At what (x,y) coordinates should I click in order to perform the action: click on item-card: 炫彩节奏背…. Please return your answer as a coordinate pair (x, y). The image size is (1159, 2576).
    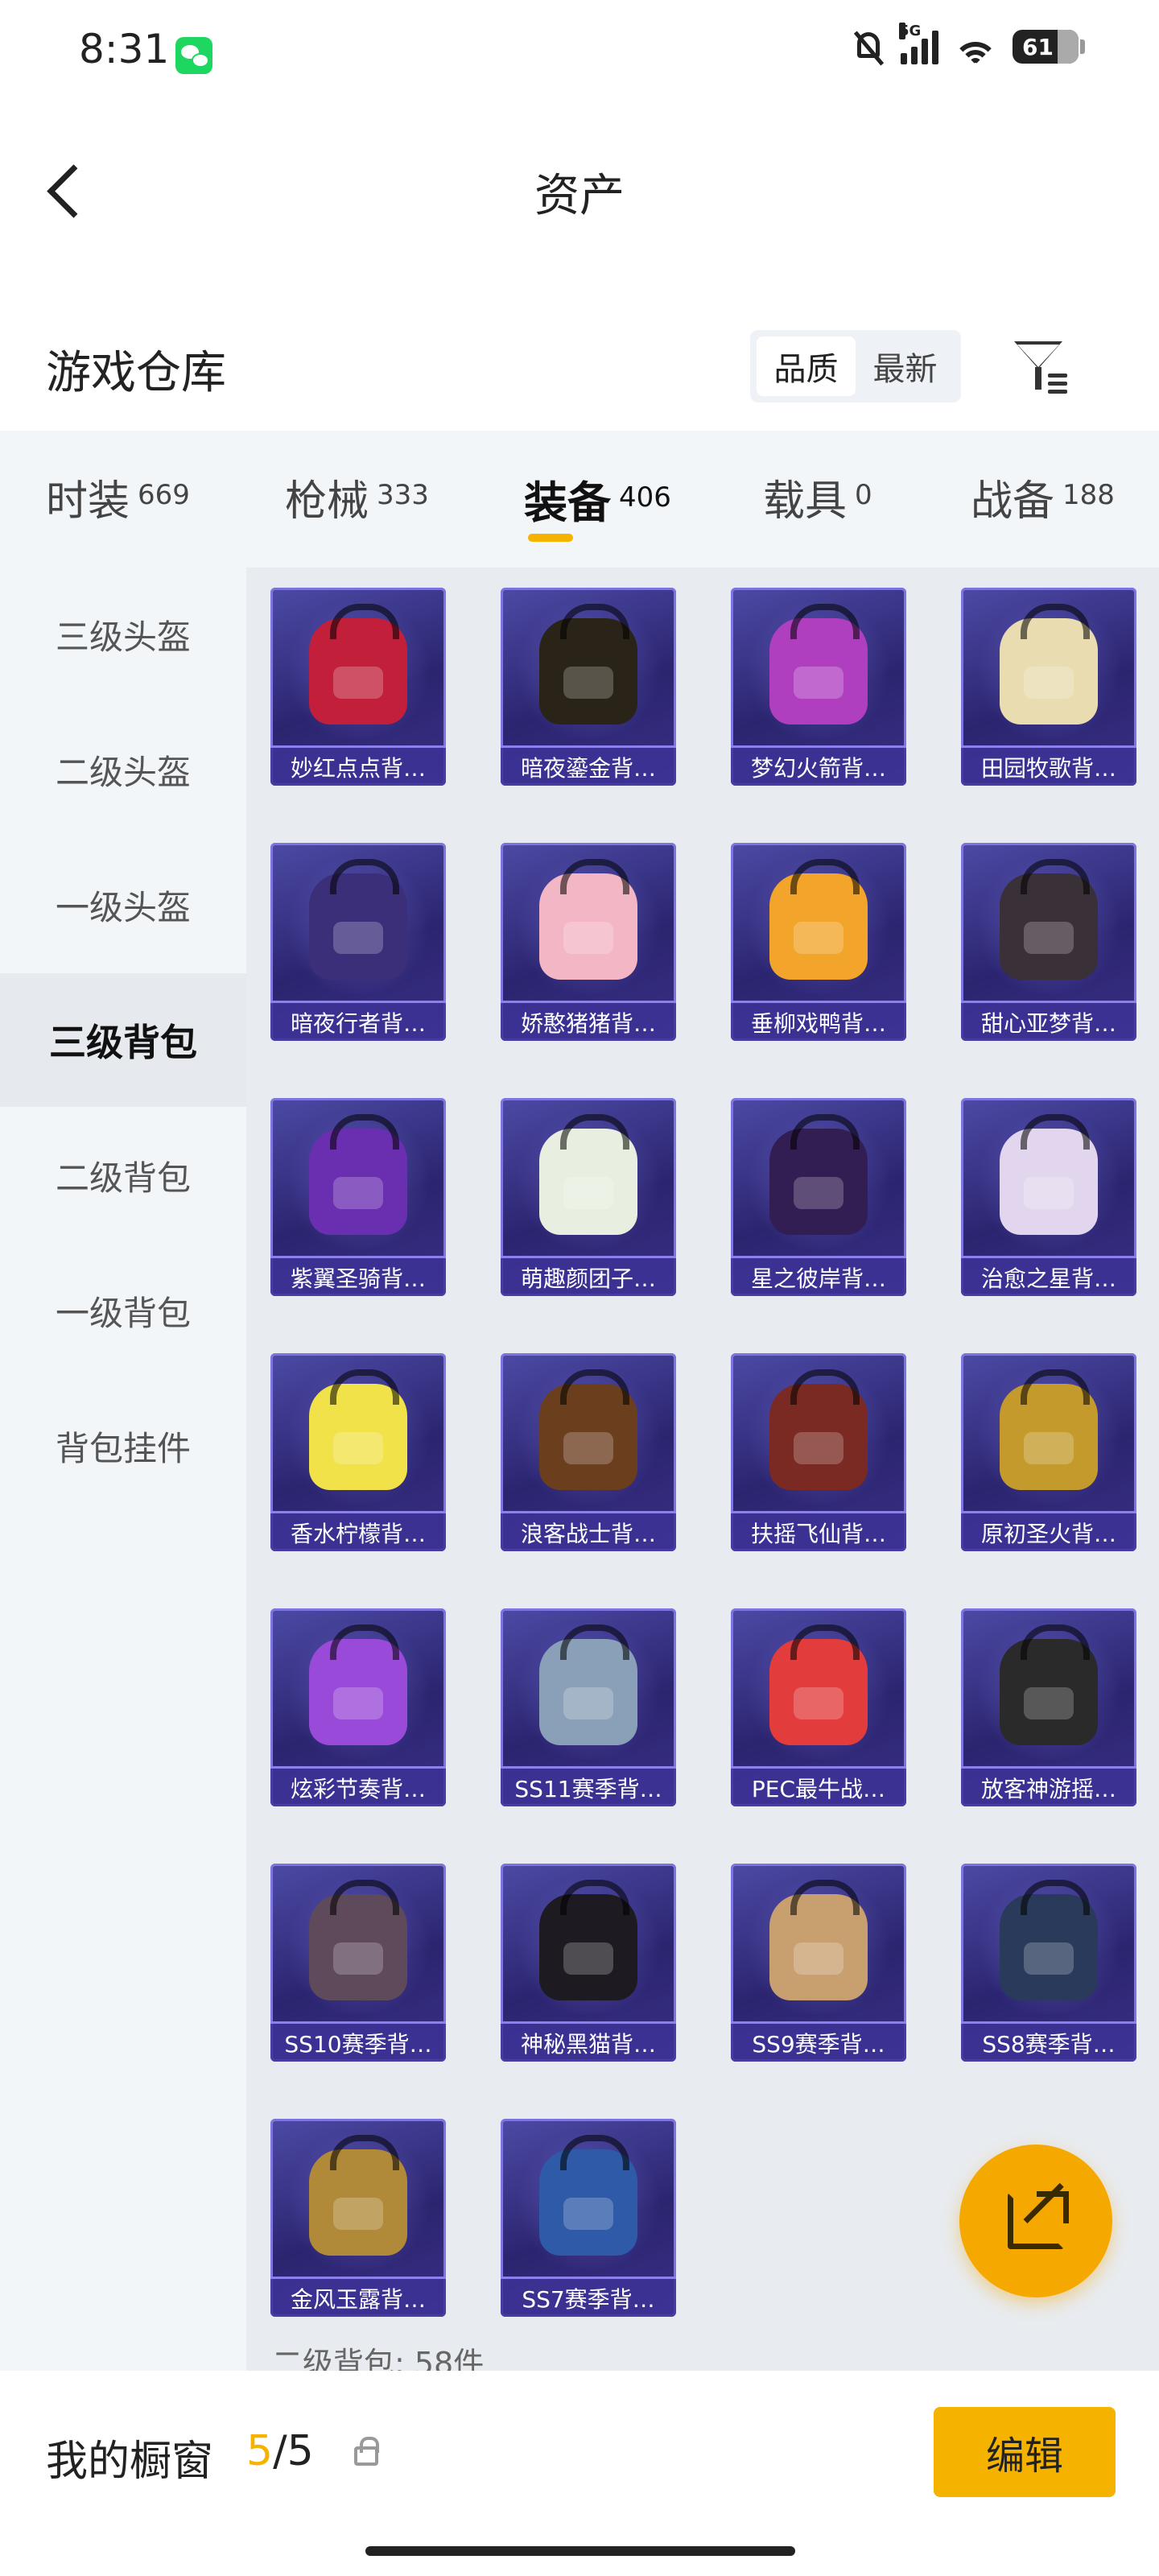
    Looking at the image, I should click on (358, 1707).